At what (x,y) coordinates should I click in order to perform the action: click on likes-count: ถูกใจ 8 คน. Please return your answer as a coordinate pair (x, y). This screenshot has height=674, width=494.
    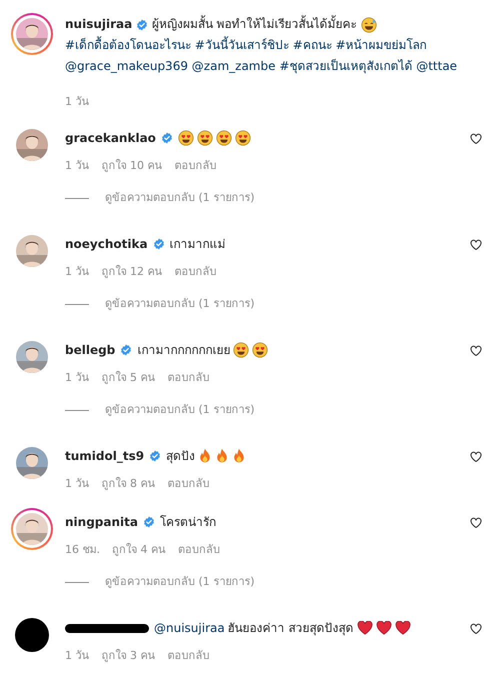
    Looking at the image, I should click on (129, 484).